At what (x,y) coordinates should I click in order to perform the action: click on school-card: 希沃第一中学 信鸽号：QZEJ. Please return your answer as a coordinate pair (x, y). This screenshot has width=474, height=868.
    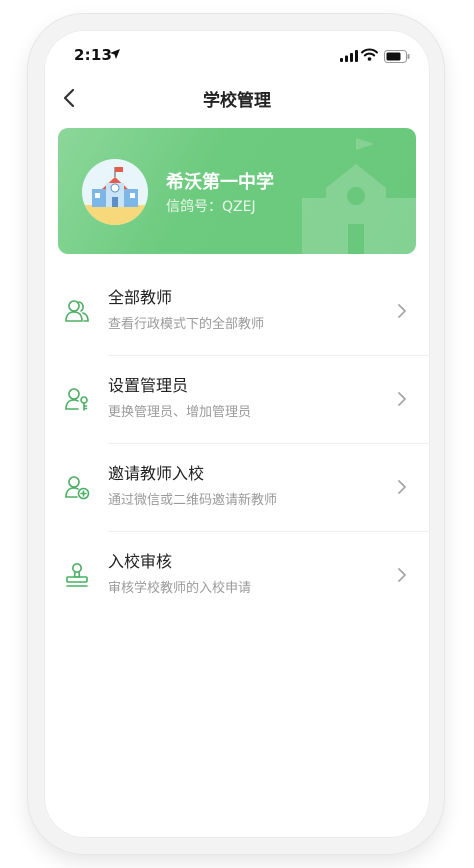
    Looking at the image, I should click on (237, 191).